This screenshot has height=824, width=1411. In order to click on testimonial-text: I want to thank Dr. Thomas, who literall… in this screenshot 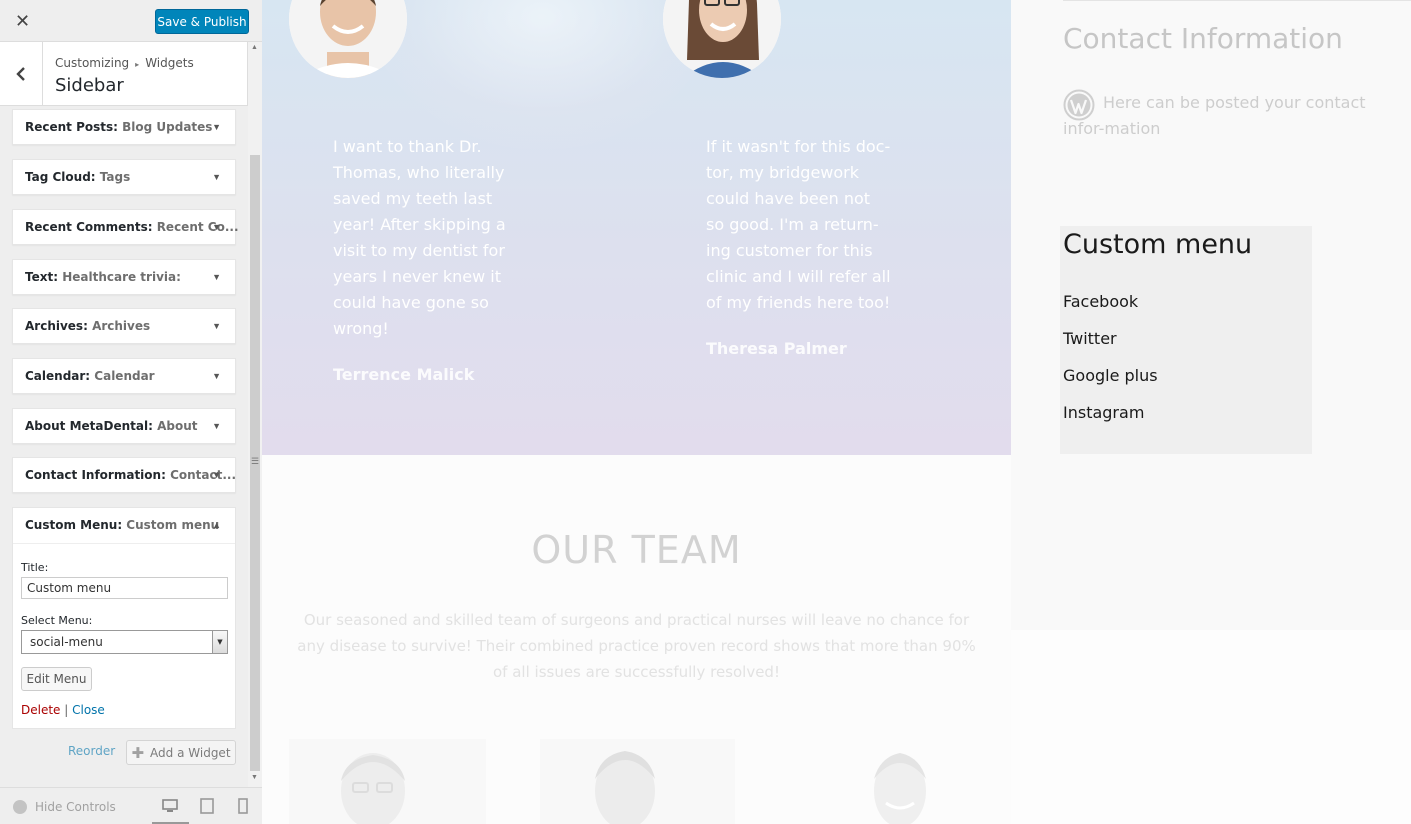, I will do `click(419, 237)`.